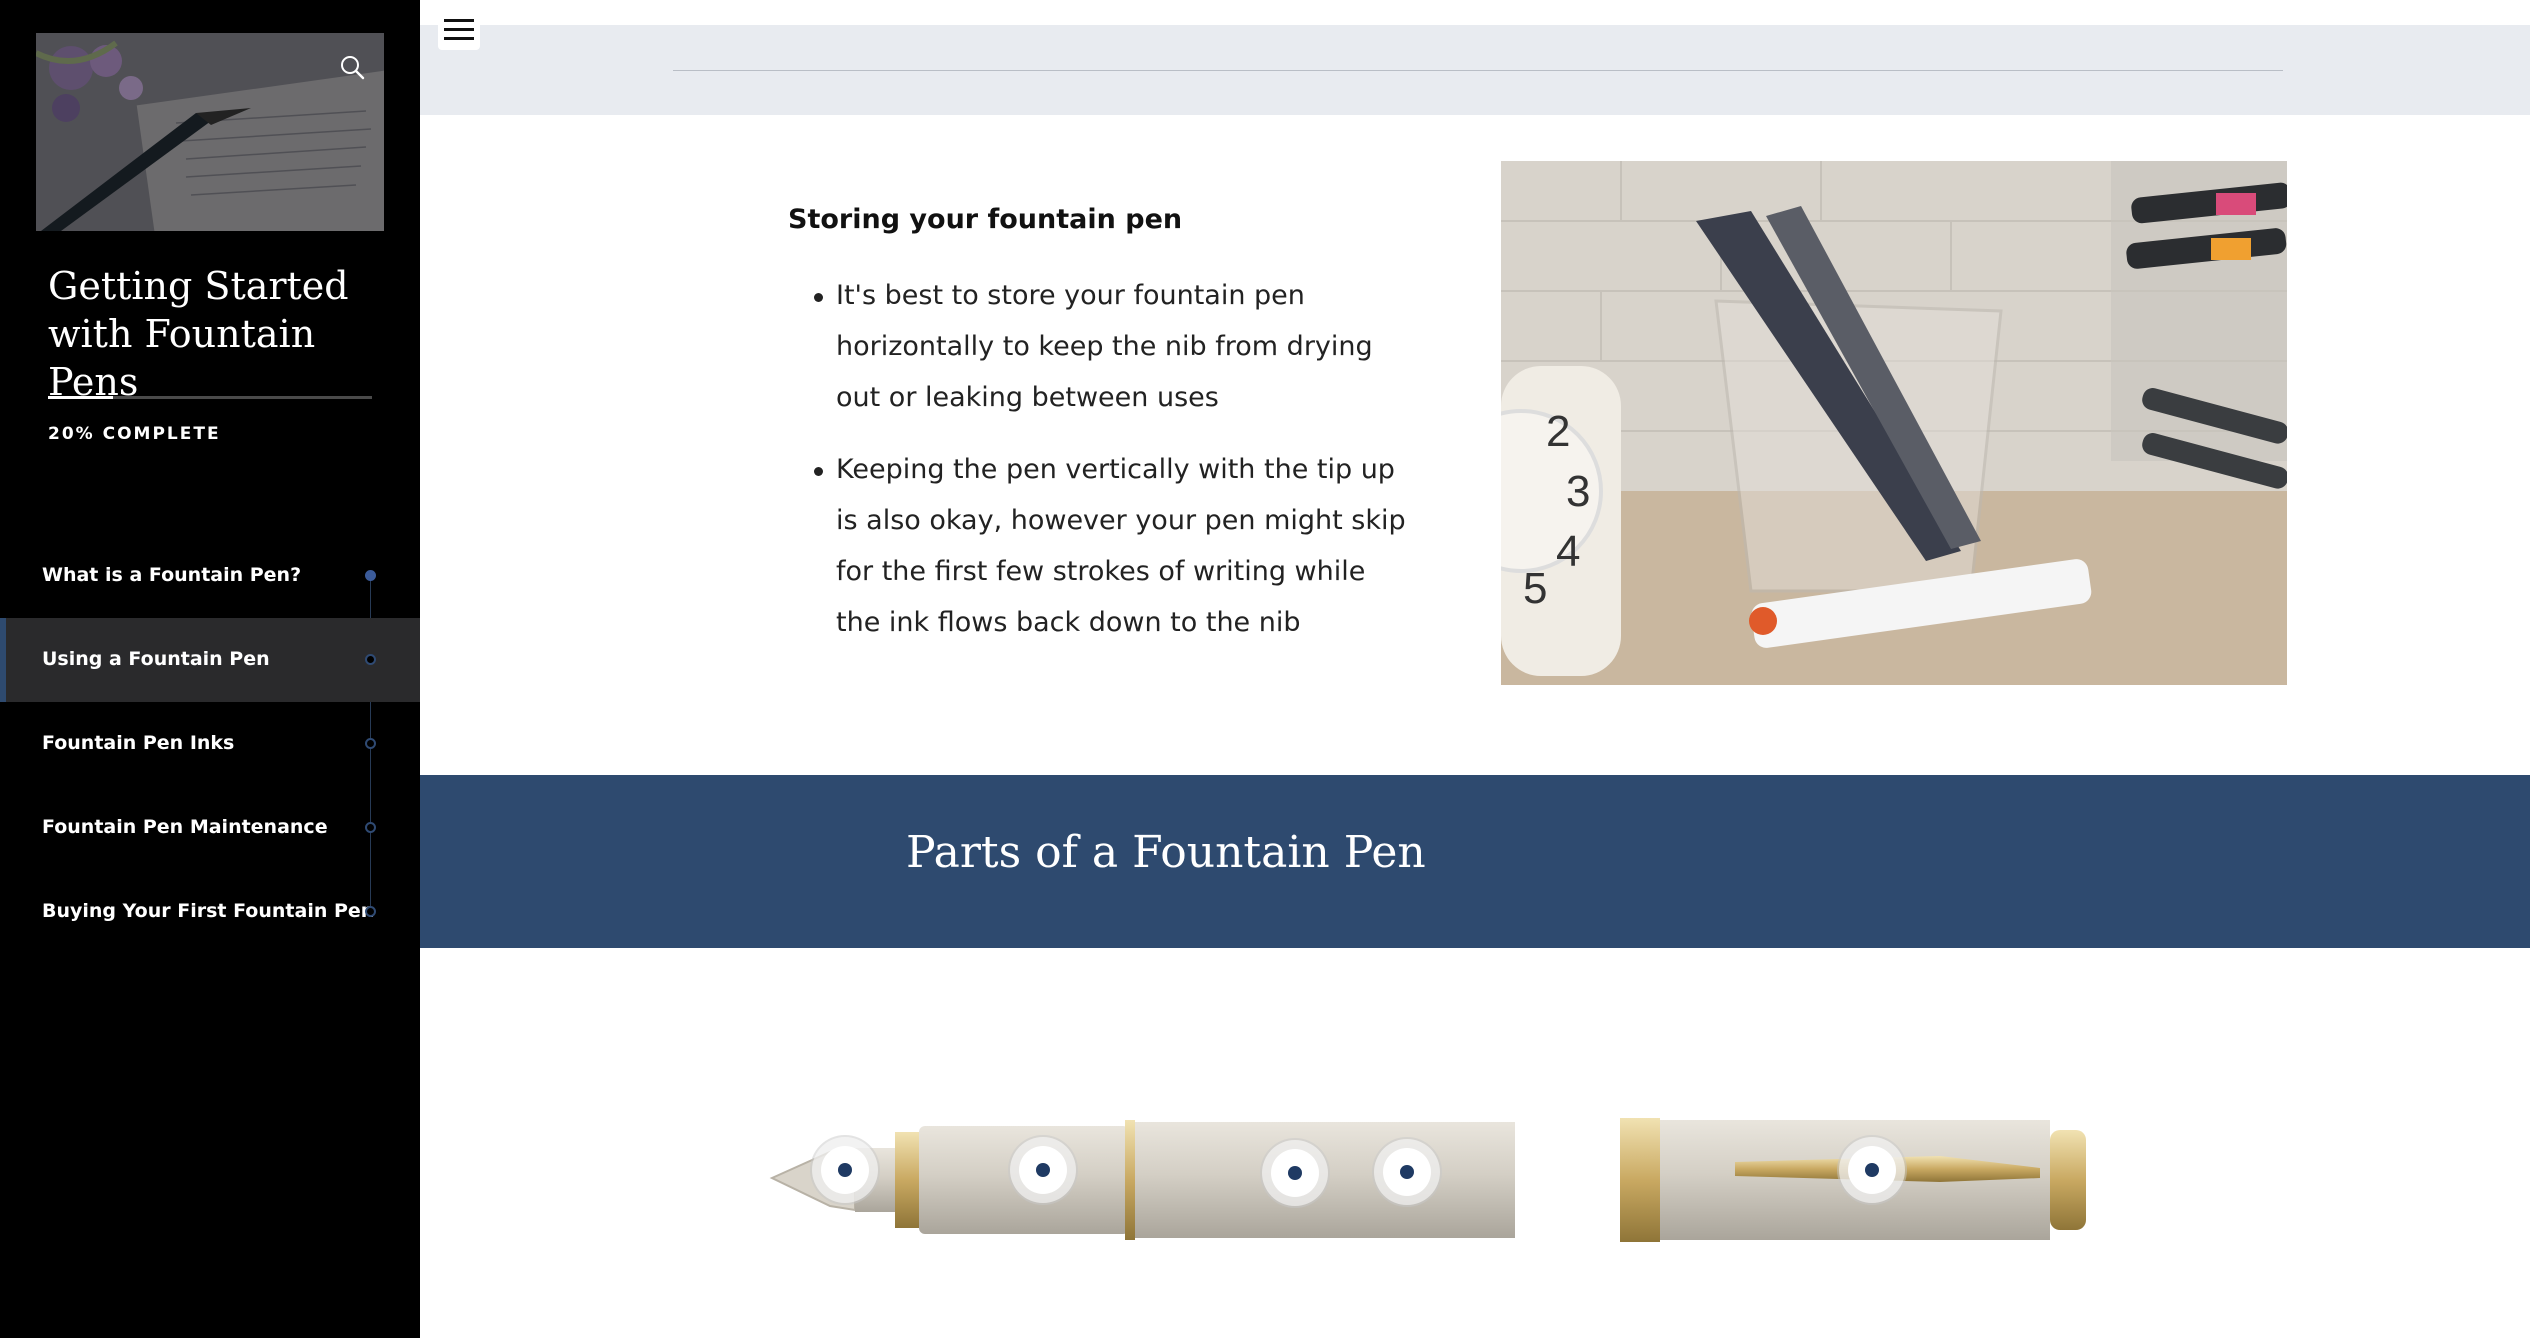  What do you see at coordinates (210, 397) in the screenshot?
I see `progress-bar` at bounding box center [210, 397].